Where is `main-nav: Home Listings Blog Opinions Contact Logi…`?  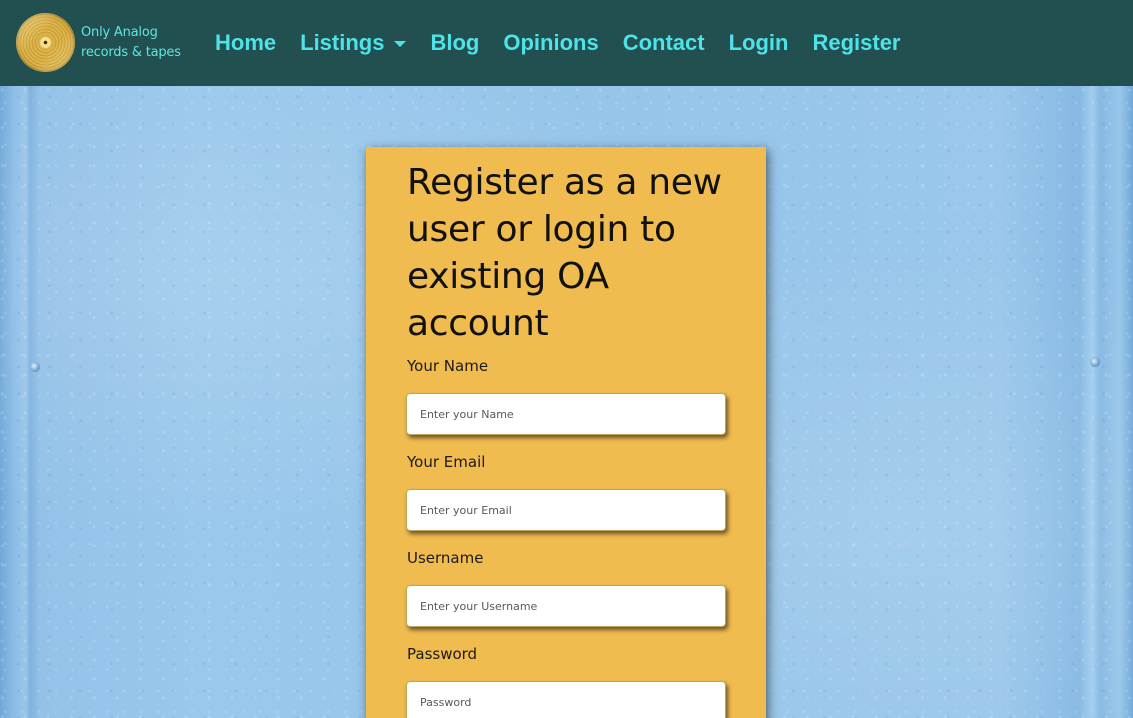 main-nav: Home Listings Blog Opinions Contact Logi… is located at coordinates (570, 43).